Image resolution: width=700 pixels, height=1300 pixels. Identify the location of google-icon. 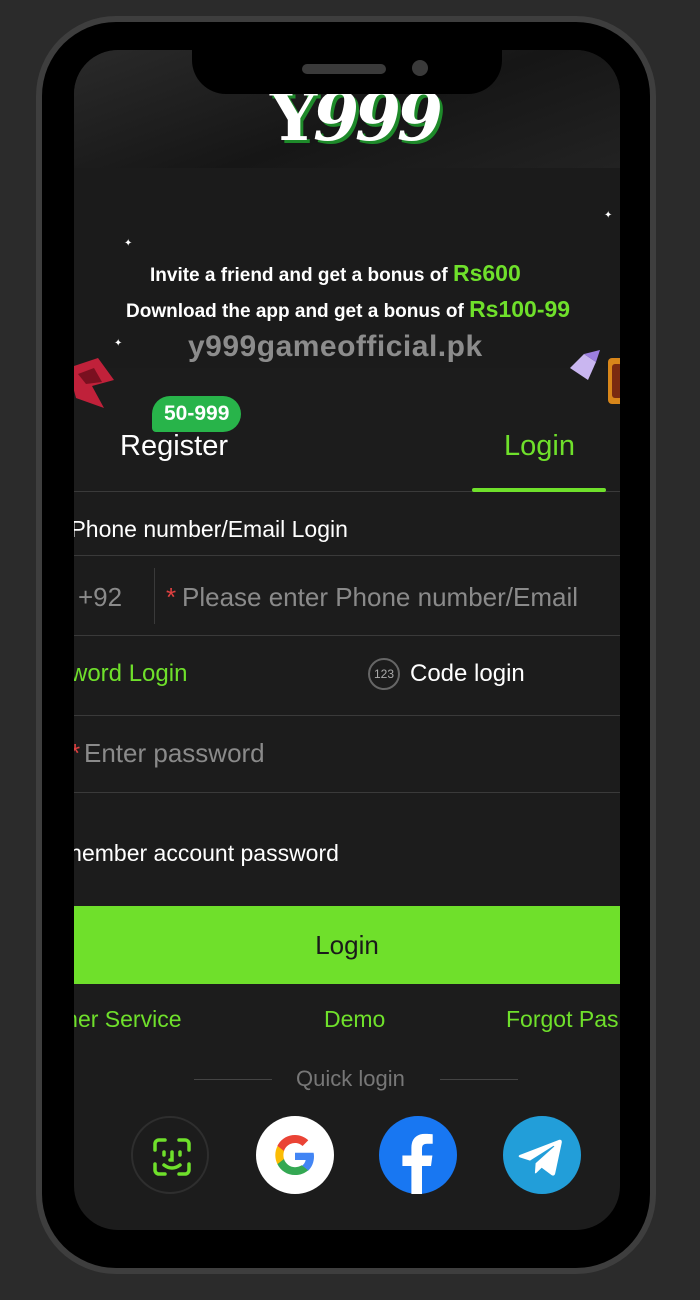
(294, 1155).